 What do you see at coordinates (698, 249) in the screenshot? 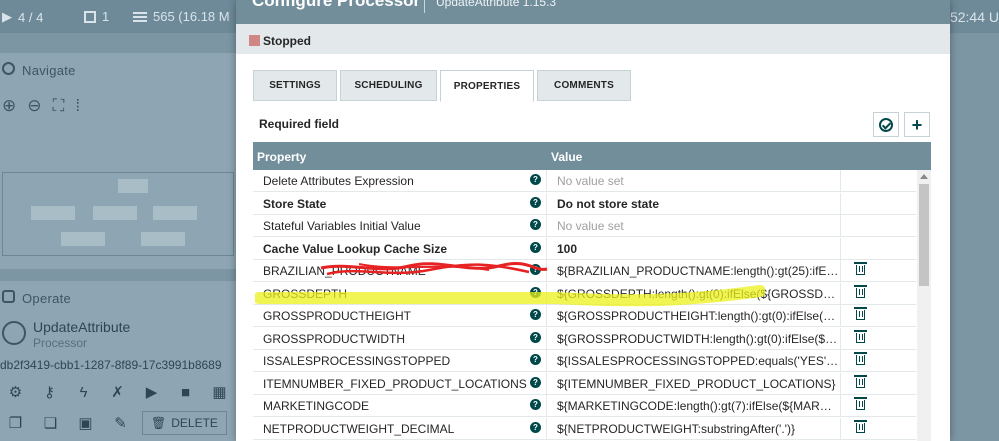
I see `property-value: 100` at bounding box center [698, 249].